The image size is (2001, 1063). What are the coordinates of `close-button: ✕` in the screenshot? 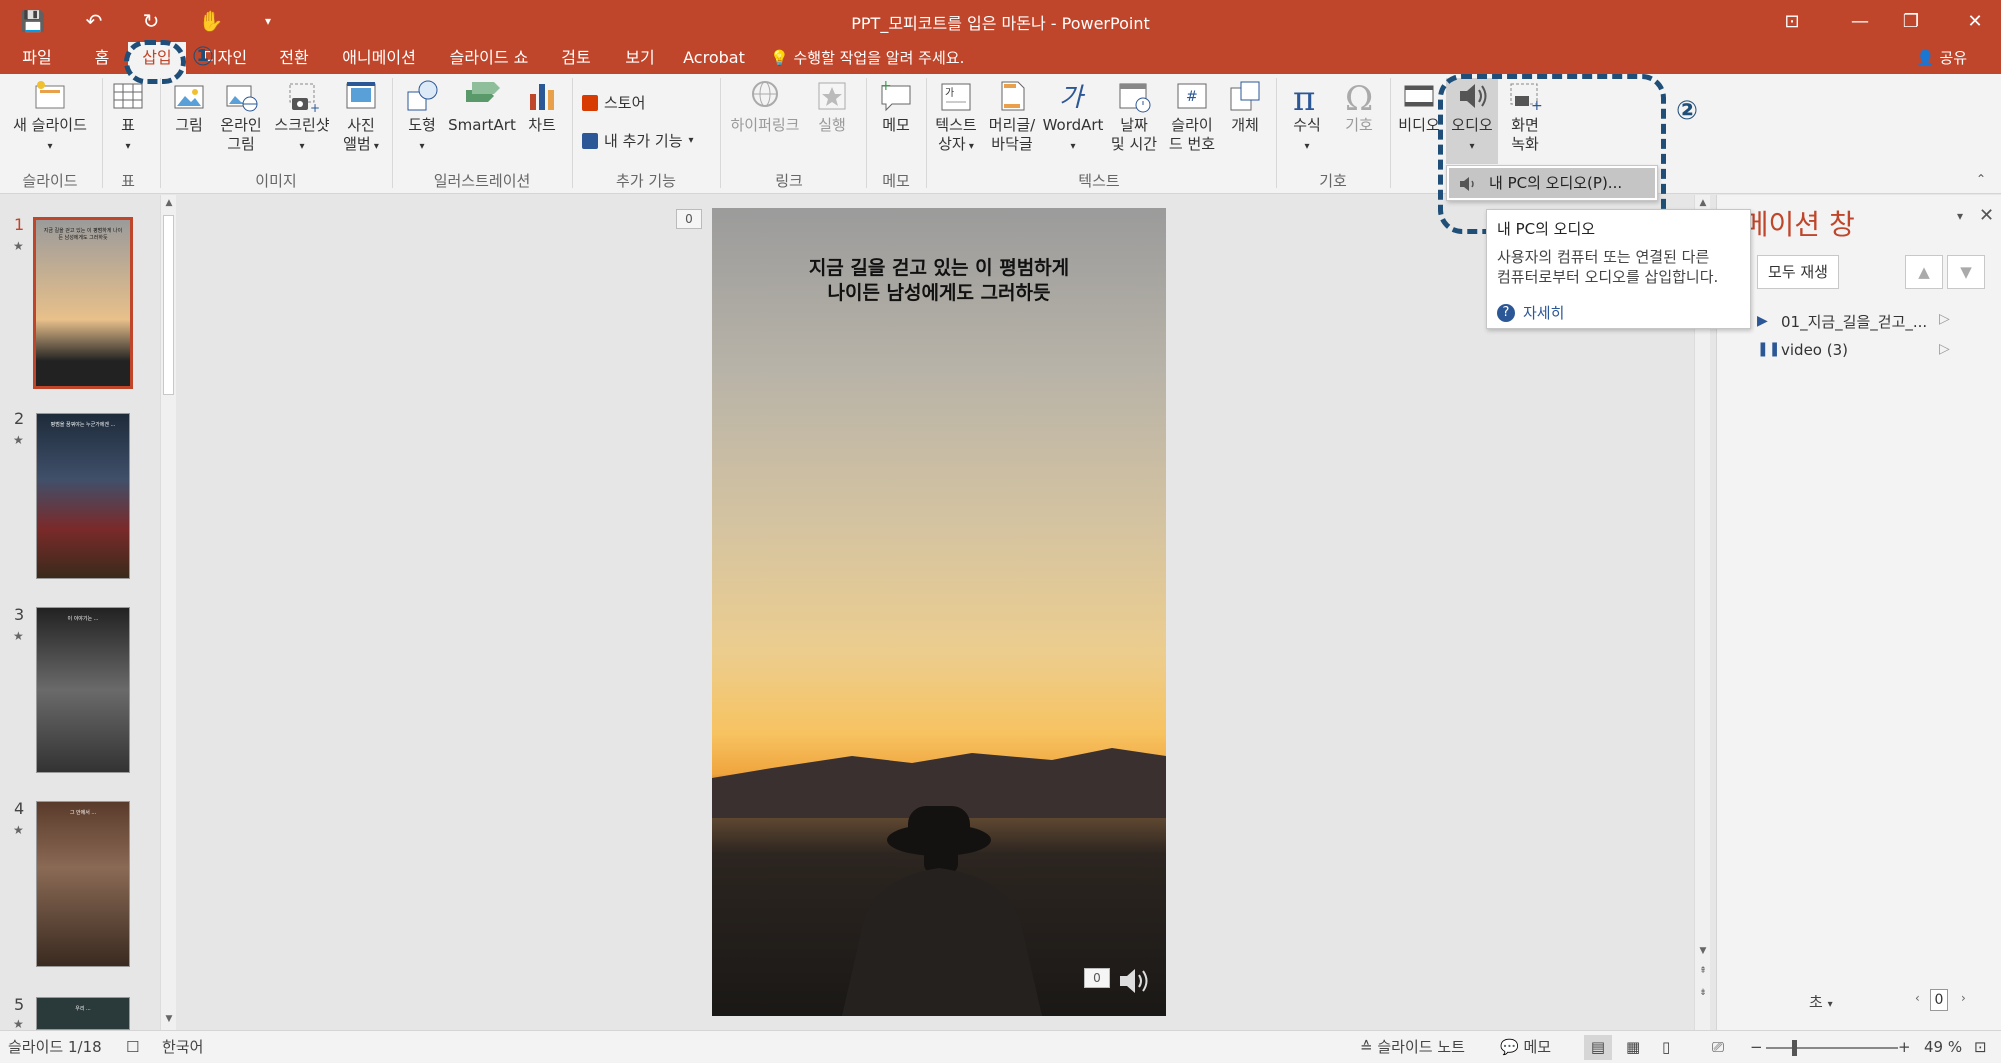 It's located at (1975, 21).